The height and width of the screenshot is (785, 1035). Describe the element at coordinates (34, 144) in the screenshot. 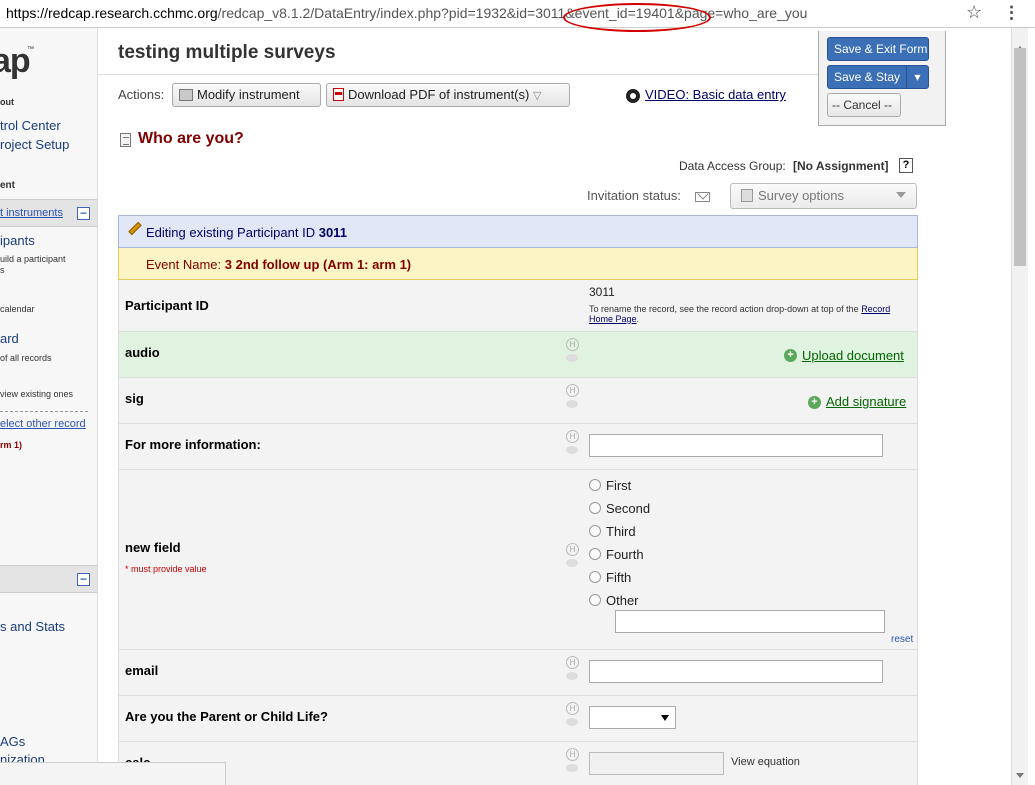

I see `project-setup-link: roject Setup` at that location.